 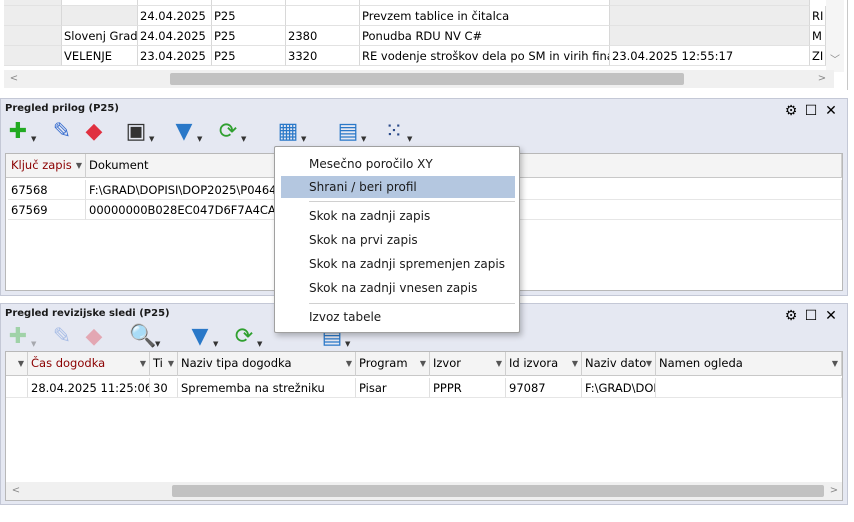 What do you see at coordinates (398, 187) in the screenshot?
I see `menu-item-shrani-profil: Shrani / beri profil` at bounding box center [398, 187].